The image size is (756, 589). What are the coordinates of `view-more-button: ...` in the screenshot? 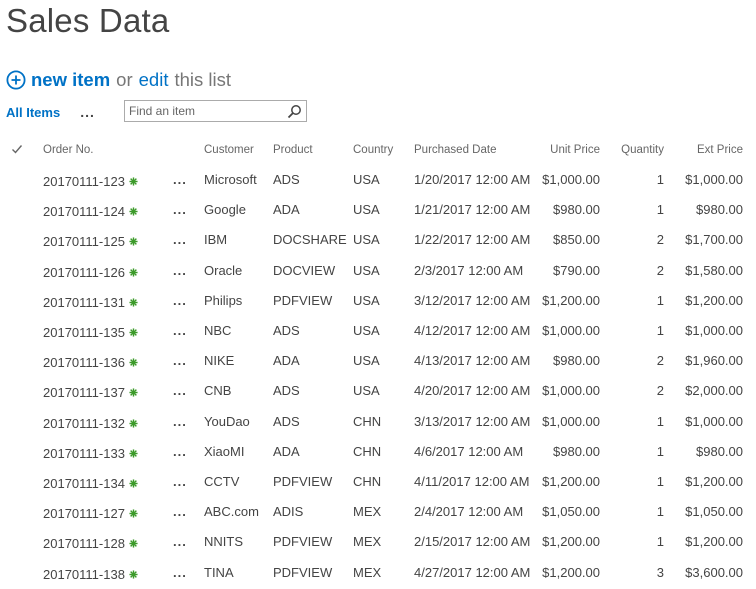 It's located at (87, 112).